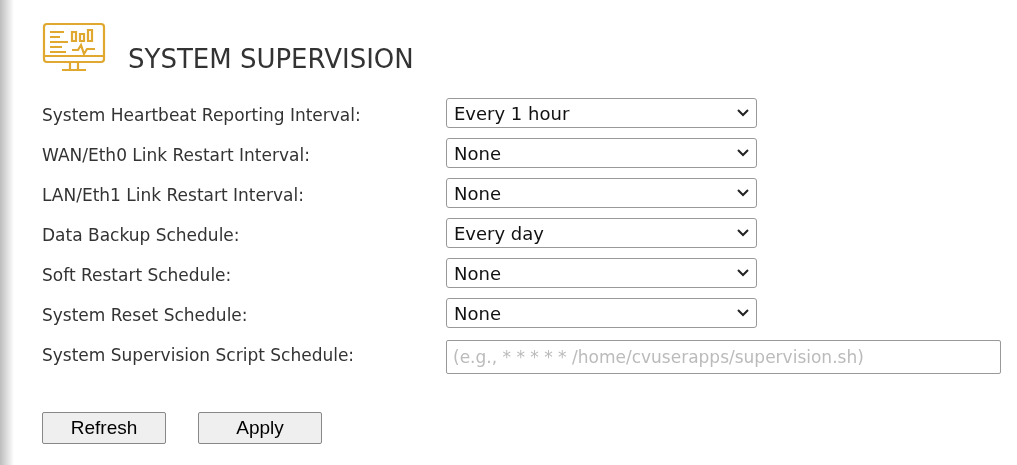  Describe the element at coordinates (199, 356) in the screenshot. I see `field-label: System Supervision Script Schedule:` at that location.